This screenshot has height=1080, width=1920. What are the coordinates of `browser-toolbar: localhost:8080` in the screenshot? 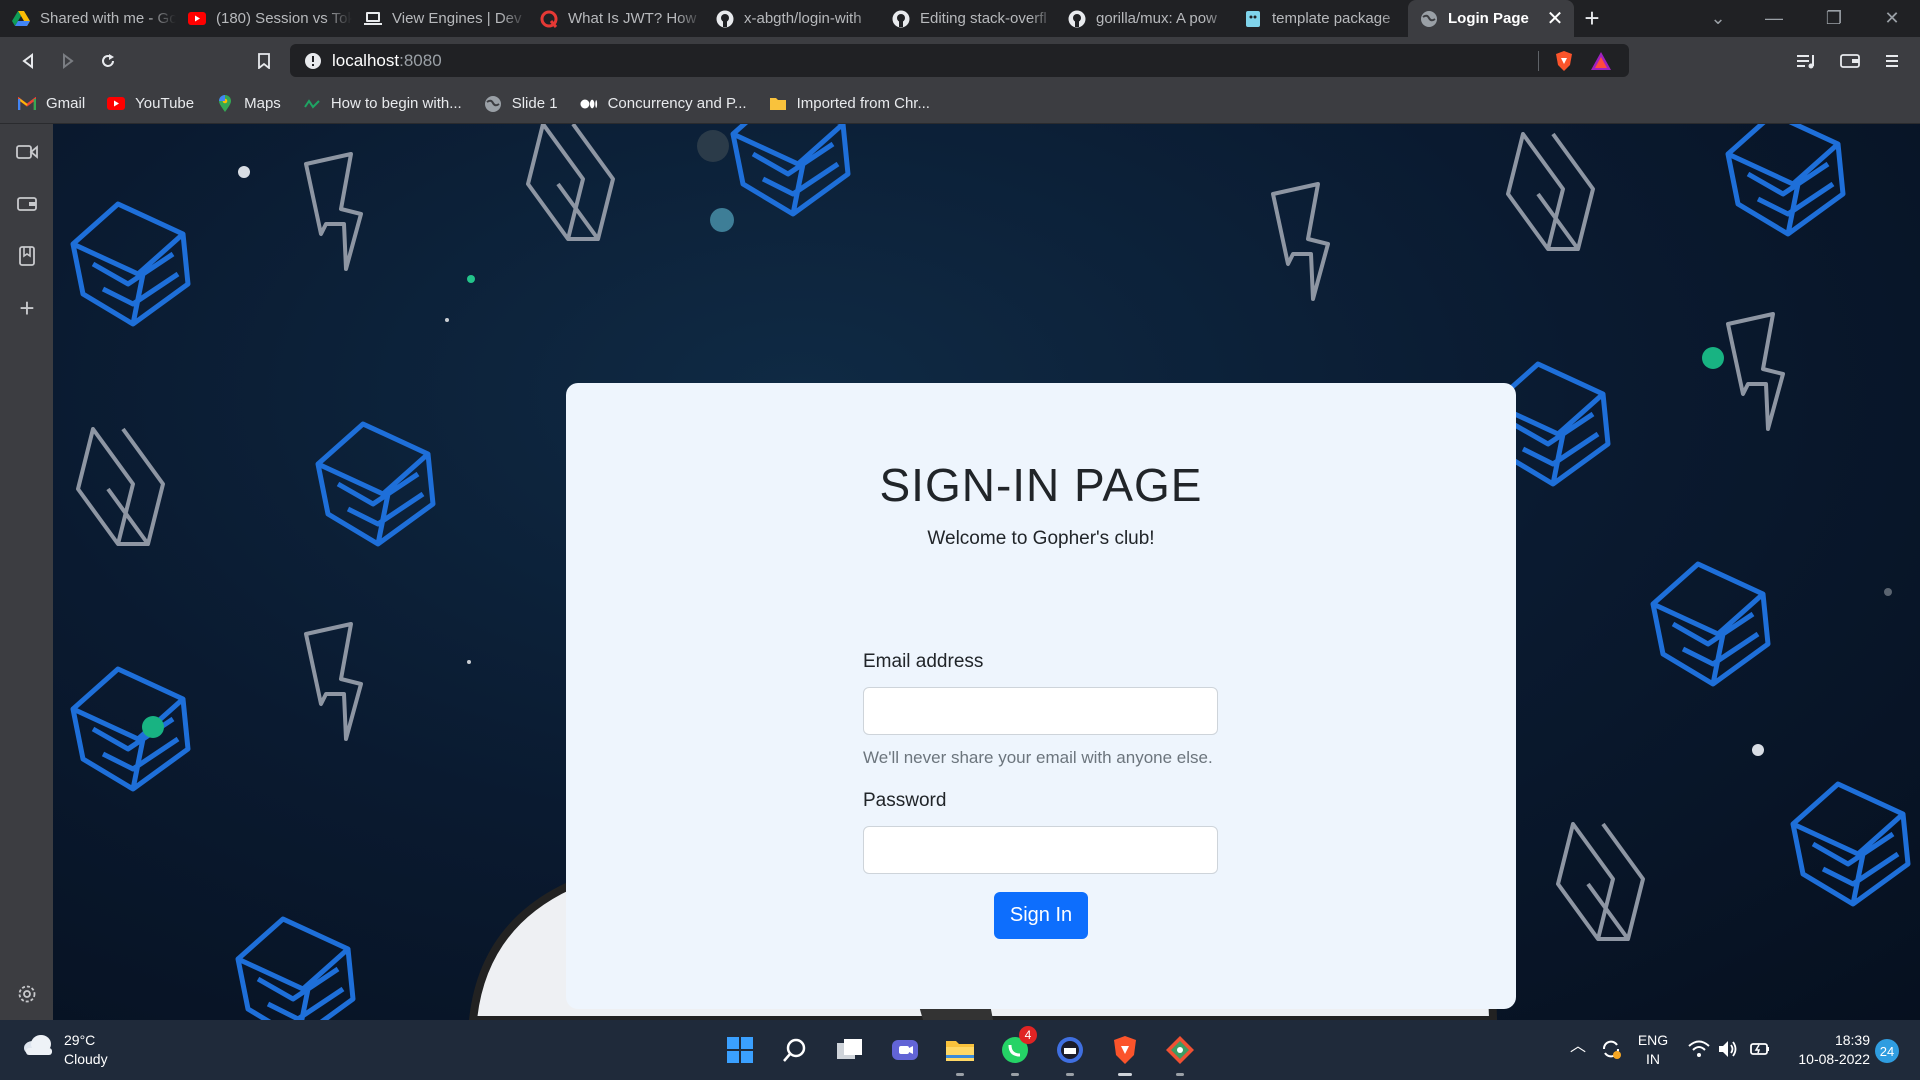 It's located at (960, 60).